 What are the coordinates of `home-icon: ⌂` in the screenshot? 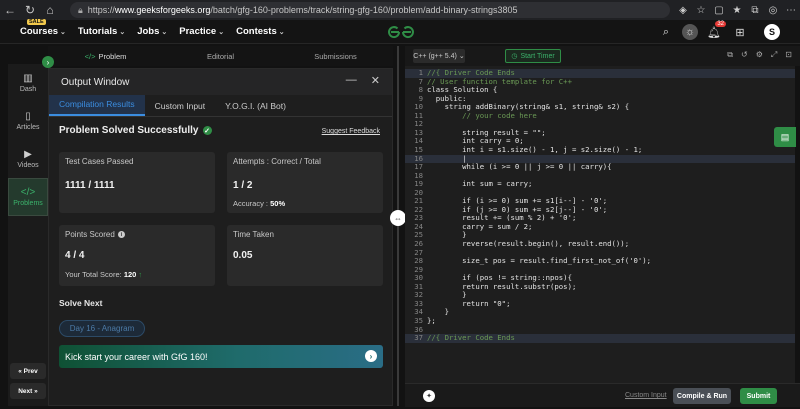 It's located at (50, 10).